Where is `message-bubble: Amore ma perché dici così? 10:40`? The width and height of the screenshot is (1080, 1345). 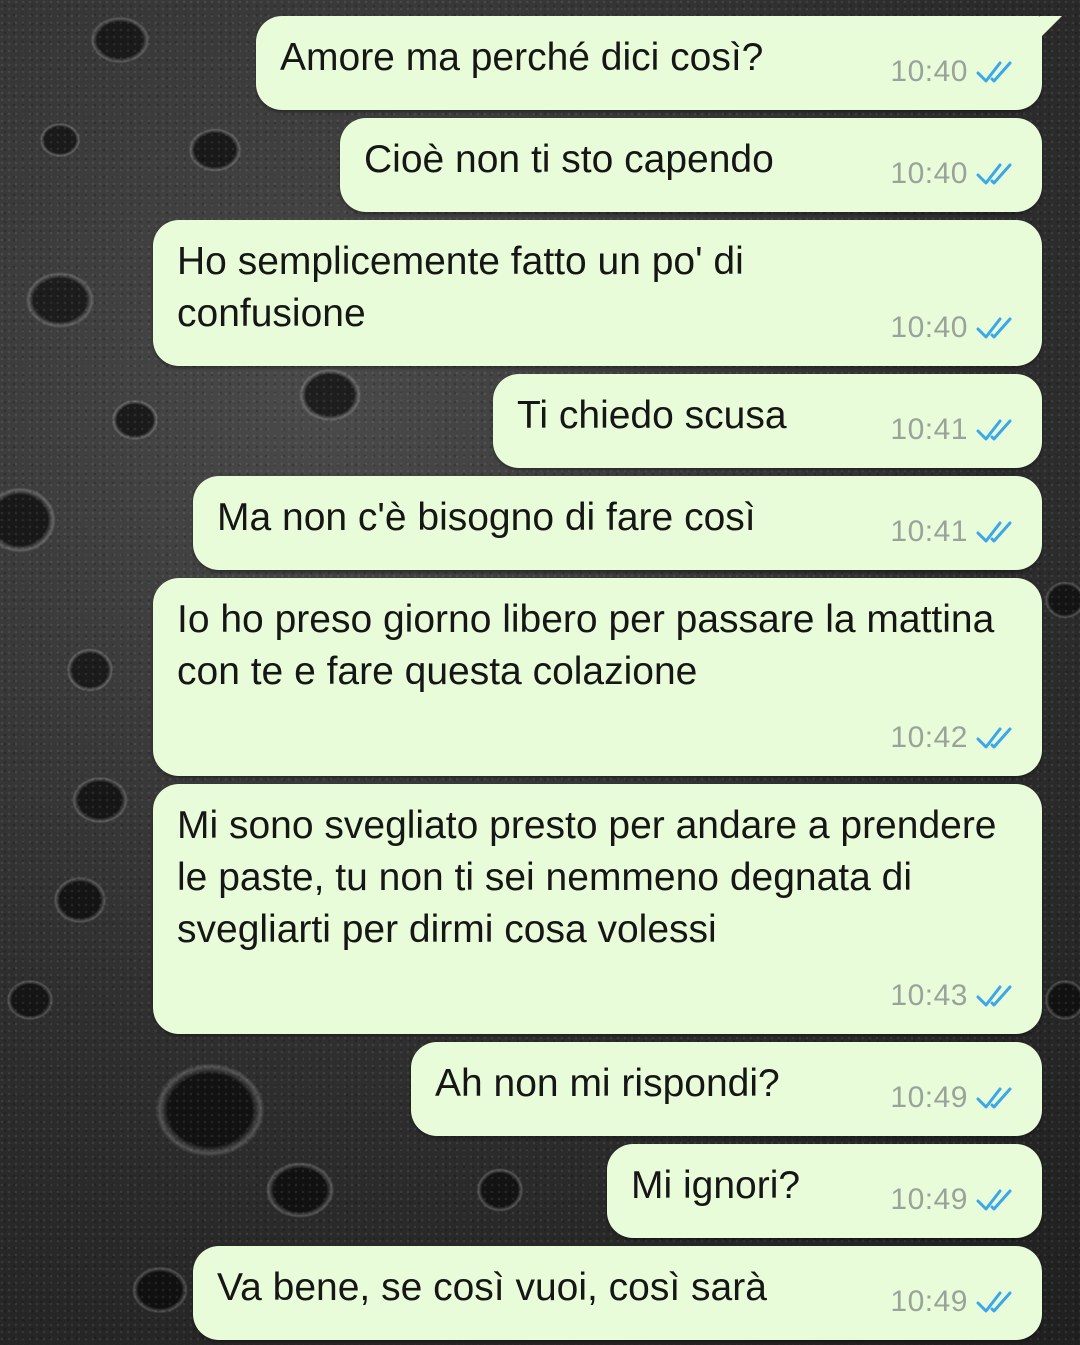 message-bubble: Amore ma perché dici così? 10:40 is located at coordinates (659, 63).